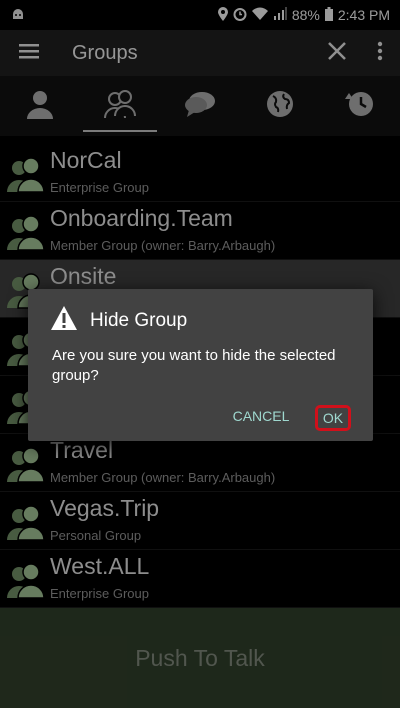 The height and width of the screenshot is (708, 400). Describe the element at coordinates (333, 418) in the screenshot. I see `ok-button: OK` at that location.